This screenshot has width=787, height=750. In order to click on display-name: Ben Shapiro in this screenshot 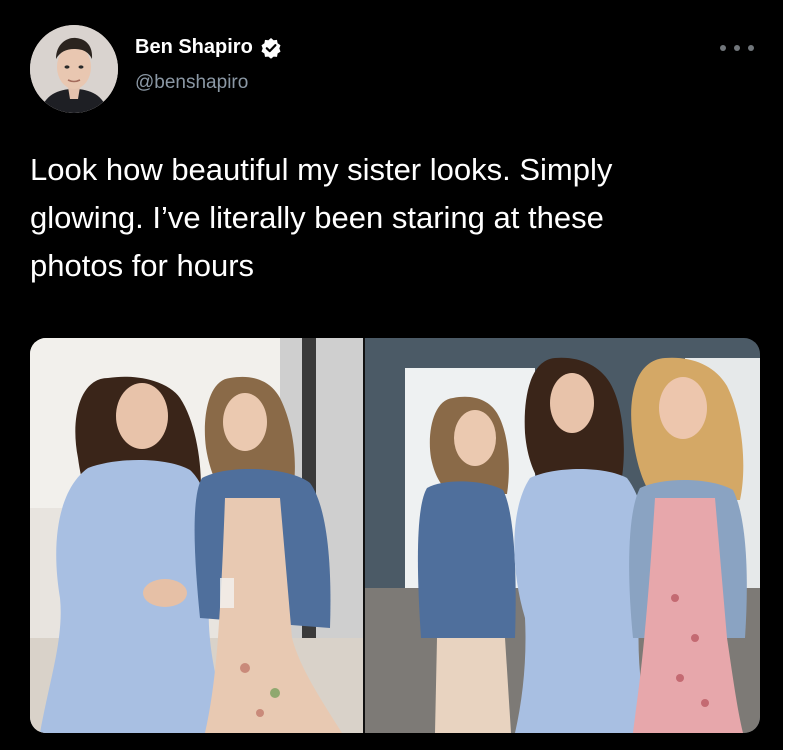, I will do `click(194, 47)`.